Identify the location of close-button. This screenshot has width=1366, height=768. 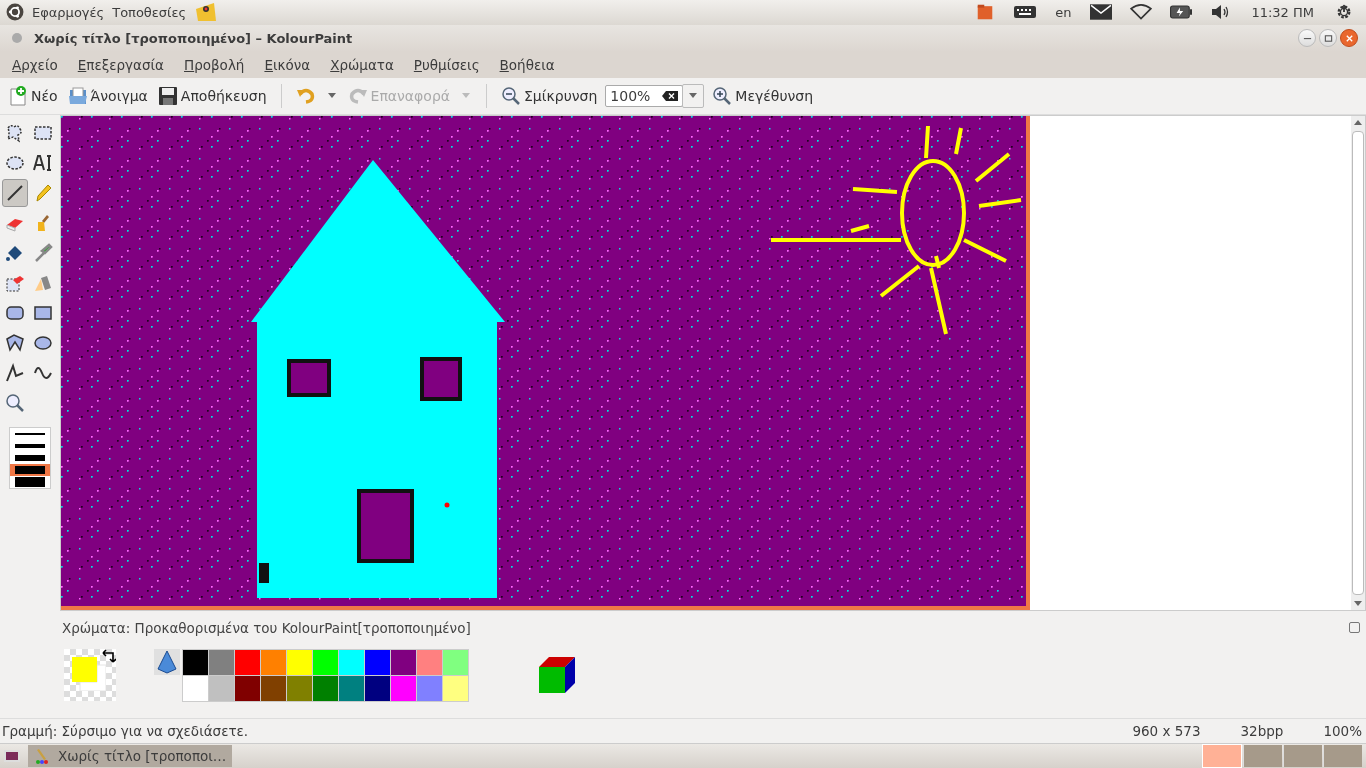
(1349, 38).